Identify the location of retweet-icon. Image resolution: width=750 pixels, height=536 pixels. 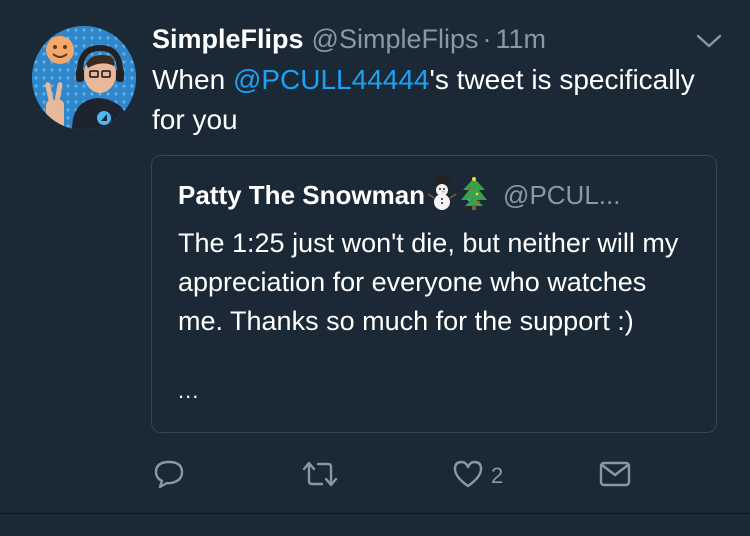
(320, 476).